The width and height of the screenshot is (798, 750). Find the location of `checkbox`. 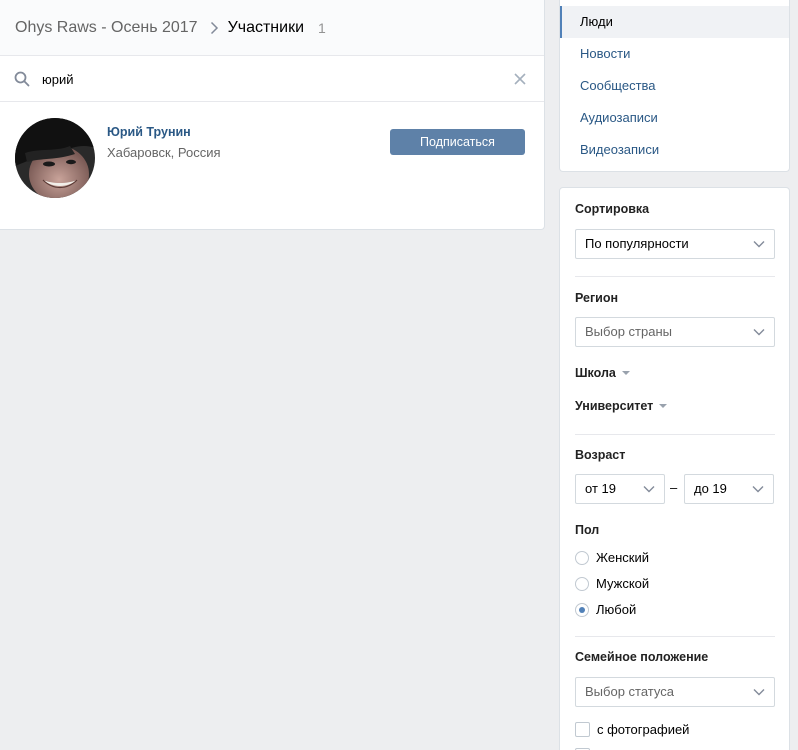

checkbox is located at coordinates (582, 729).